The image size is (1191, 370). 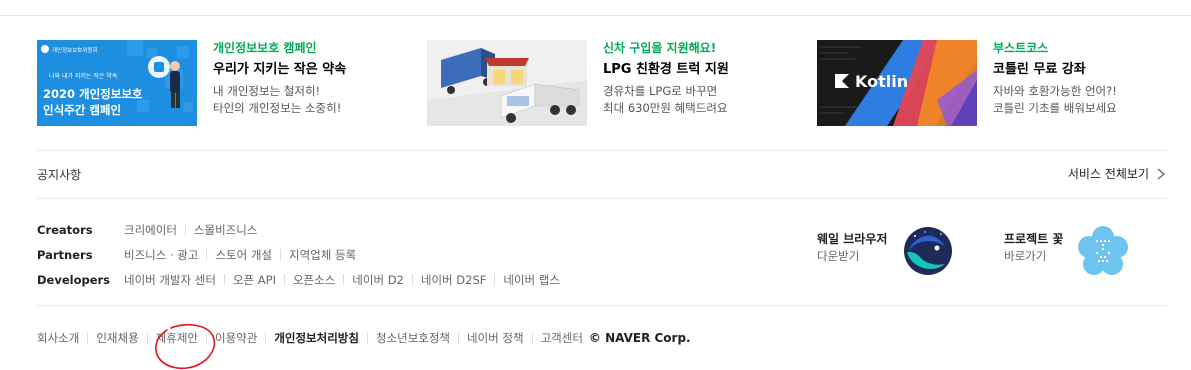 What do you see at coordinates (65, 229) in the screenshot?
I see `links-row-label: Creators` at bounding box center [65, 229].